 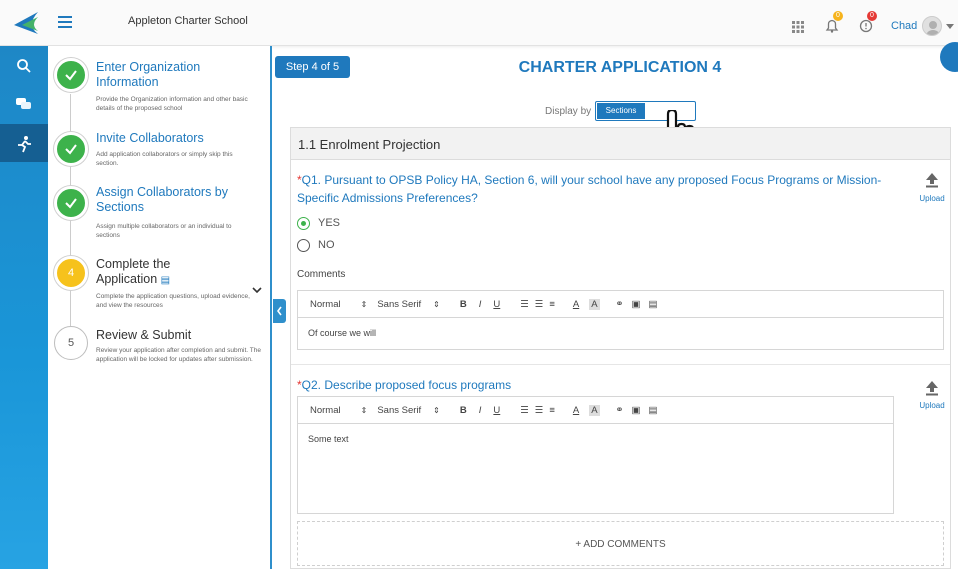 I want to click on q2-text: Q2. Describe proposed focus programs, so click(x=406, y=385).